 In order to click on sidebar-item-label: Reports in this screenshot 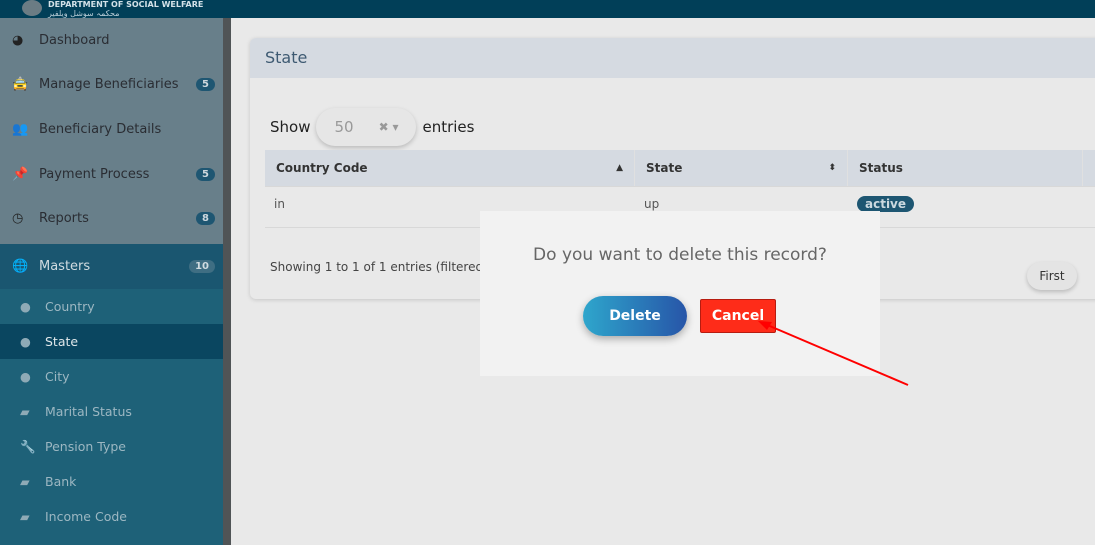, I will do `click(64, 219)`.